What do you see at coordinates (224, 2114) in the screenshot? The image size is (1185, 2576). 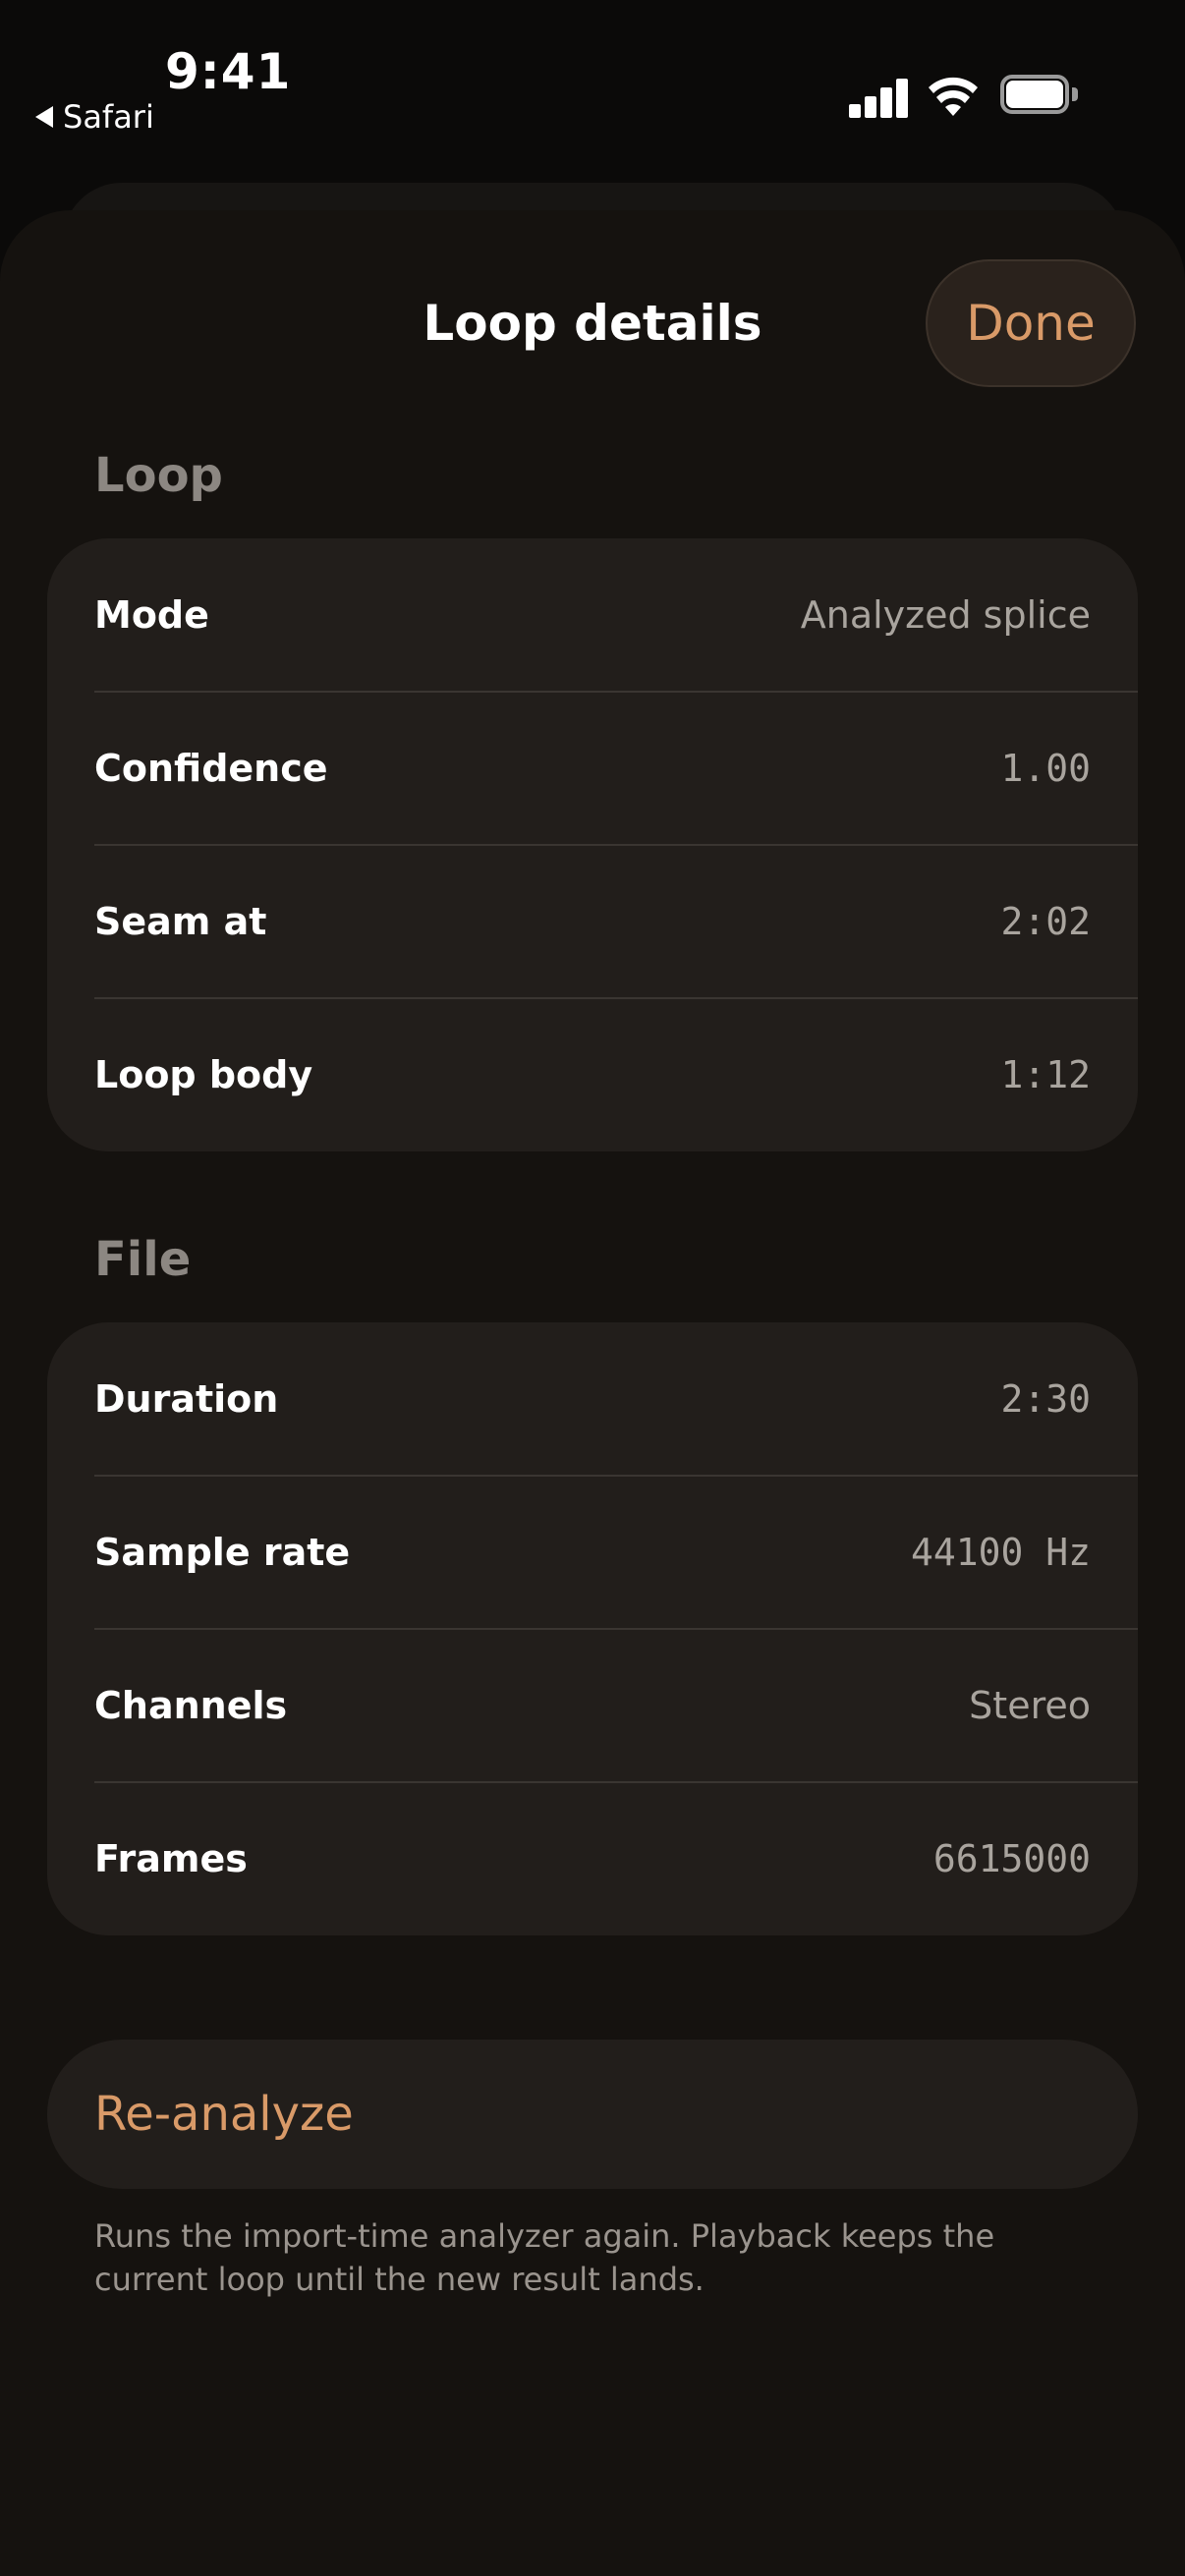 I see `reanalyze-label: Re-analyze` at bounding box center [224, 2114].